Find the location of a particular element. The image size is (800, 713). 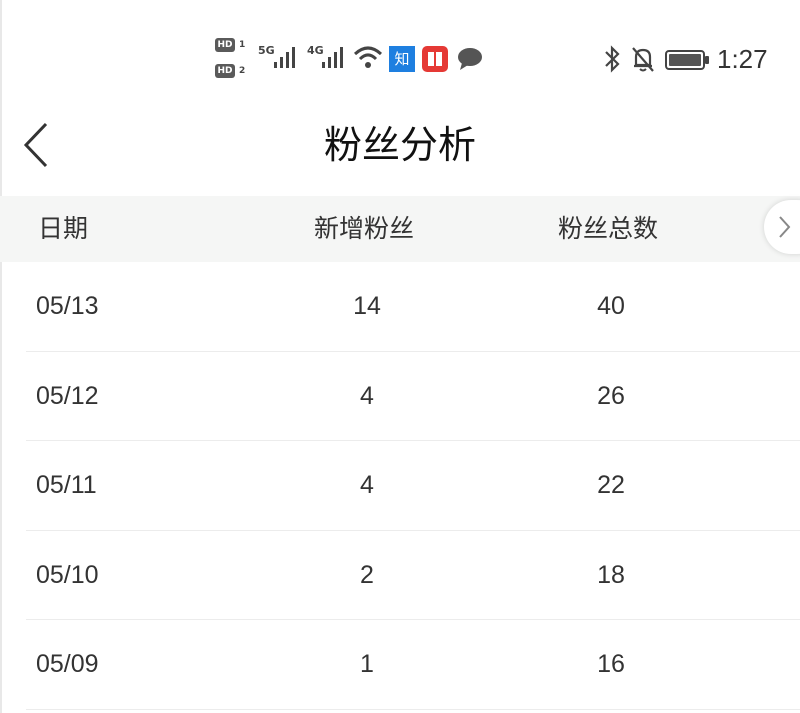

cell-date: 05/10 is located at coordinates (67, 574).